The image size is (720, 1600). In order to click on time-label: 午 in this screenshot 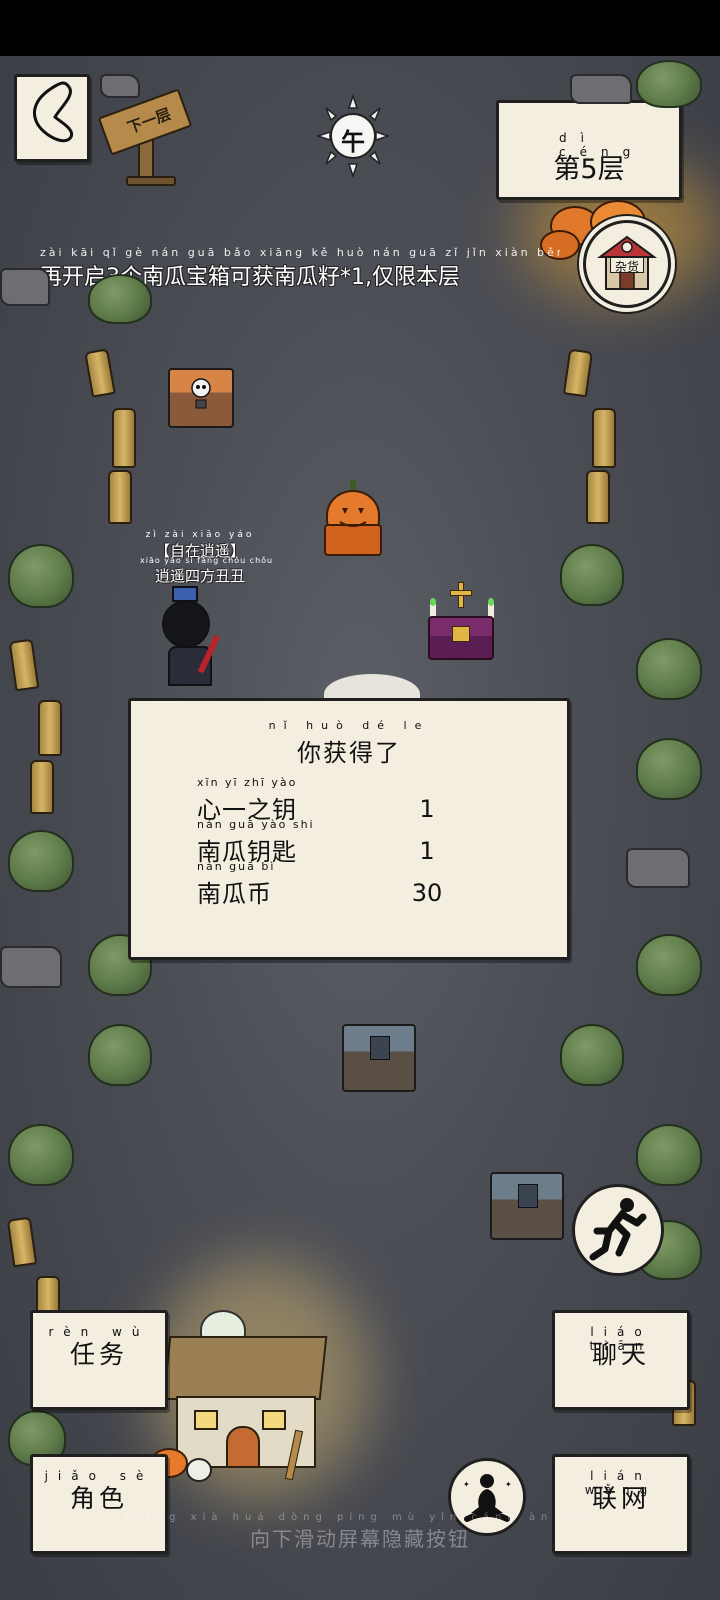, I will do `click(353, 142)`.